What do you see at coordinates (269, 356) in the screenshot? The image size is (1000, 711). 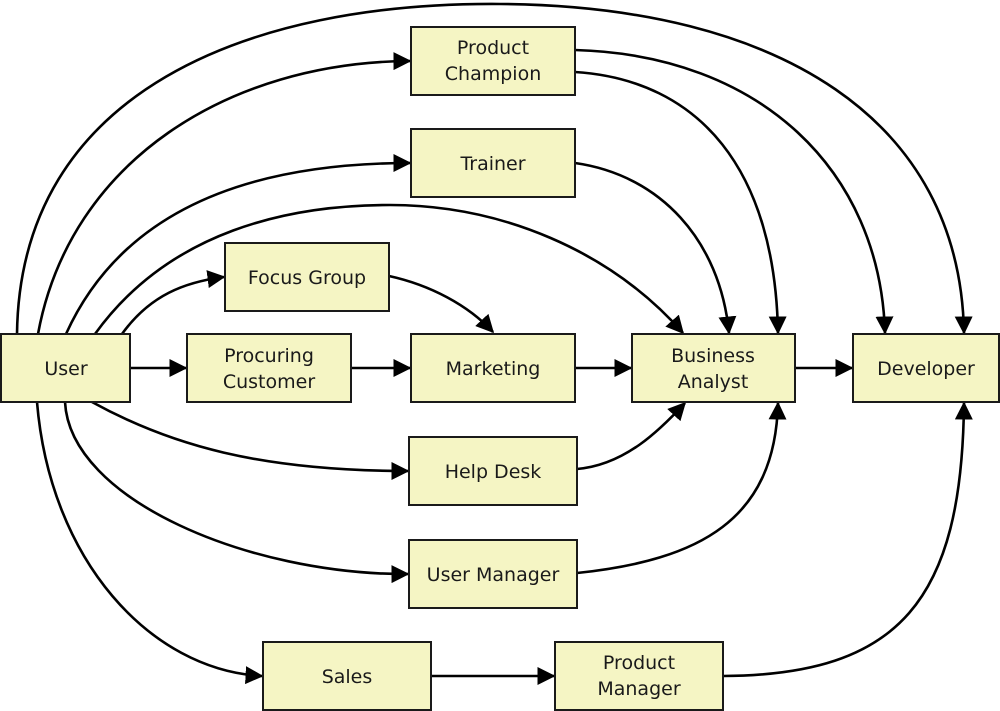 I see `node-label: Procuring` at bounding box center [269, 356].